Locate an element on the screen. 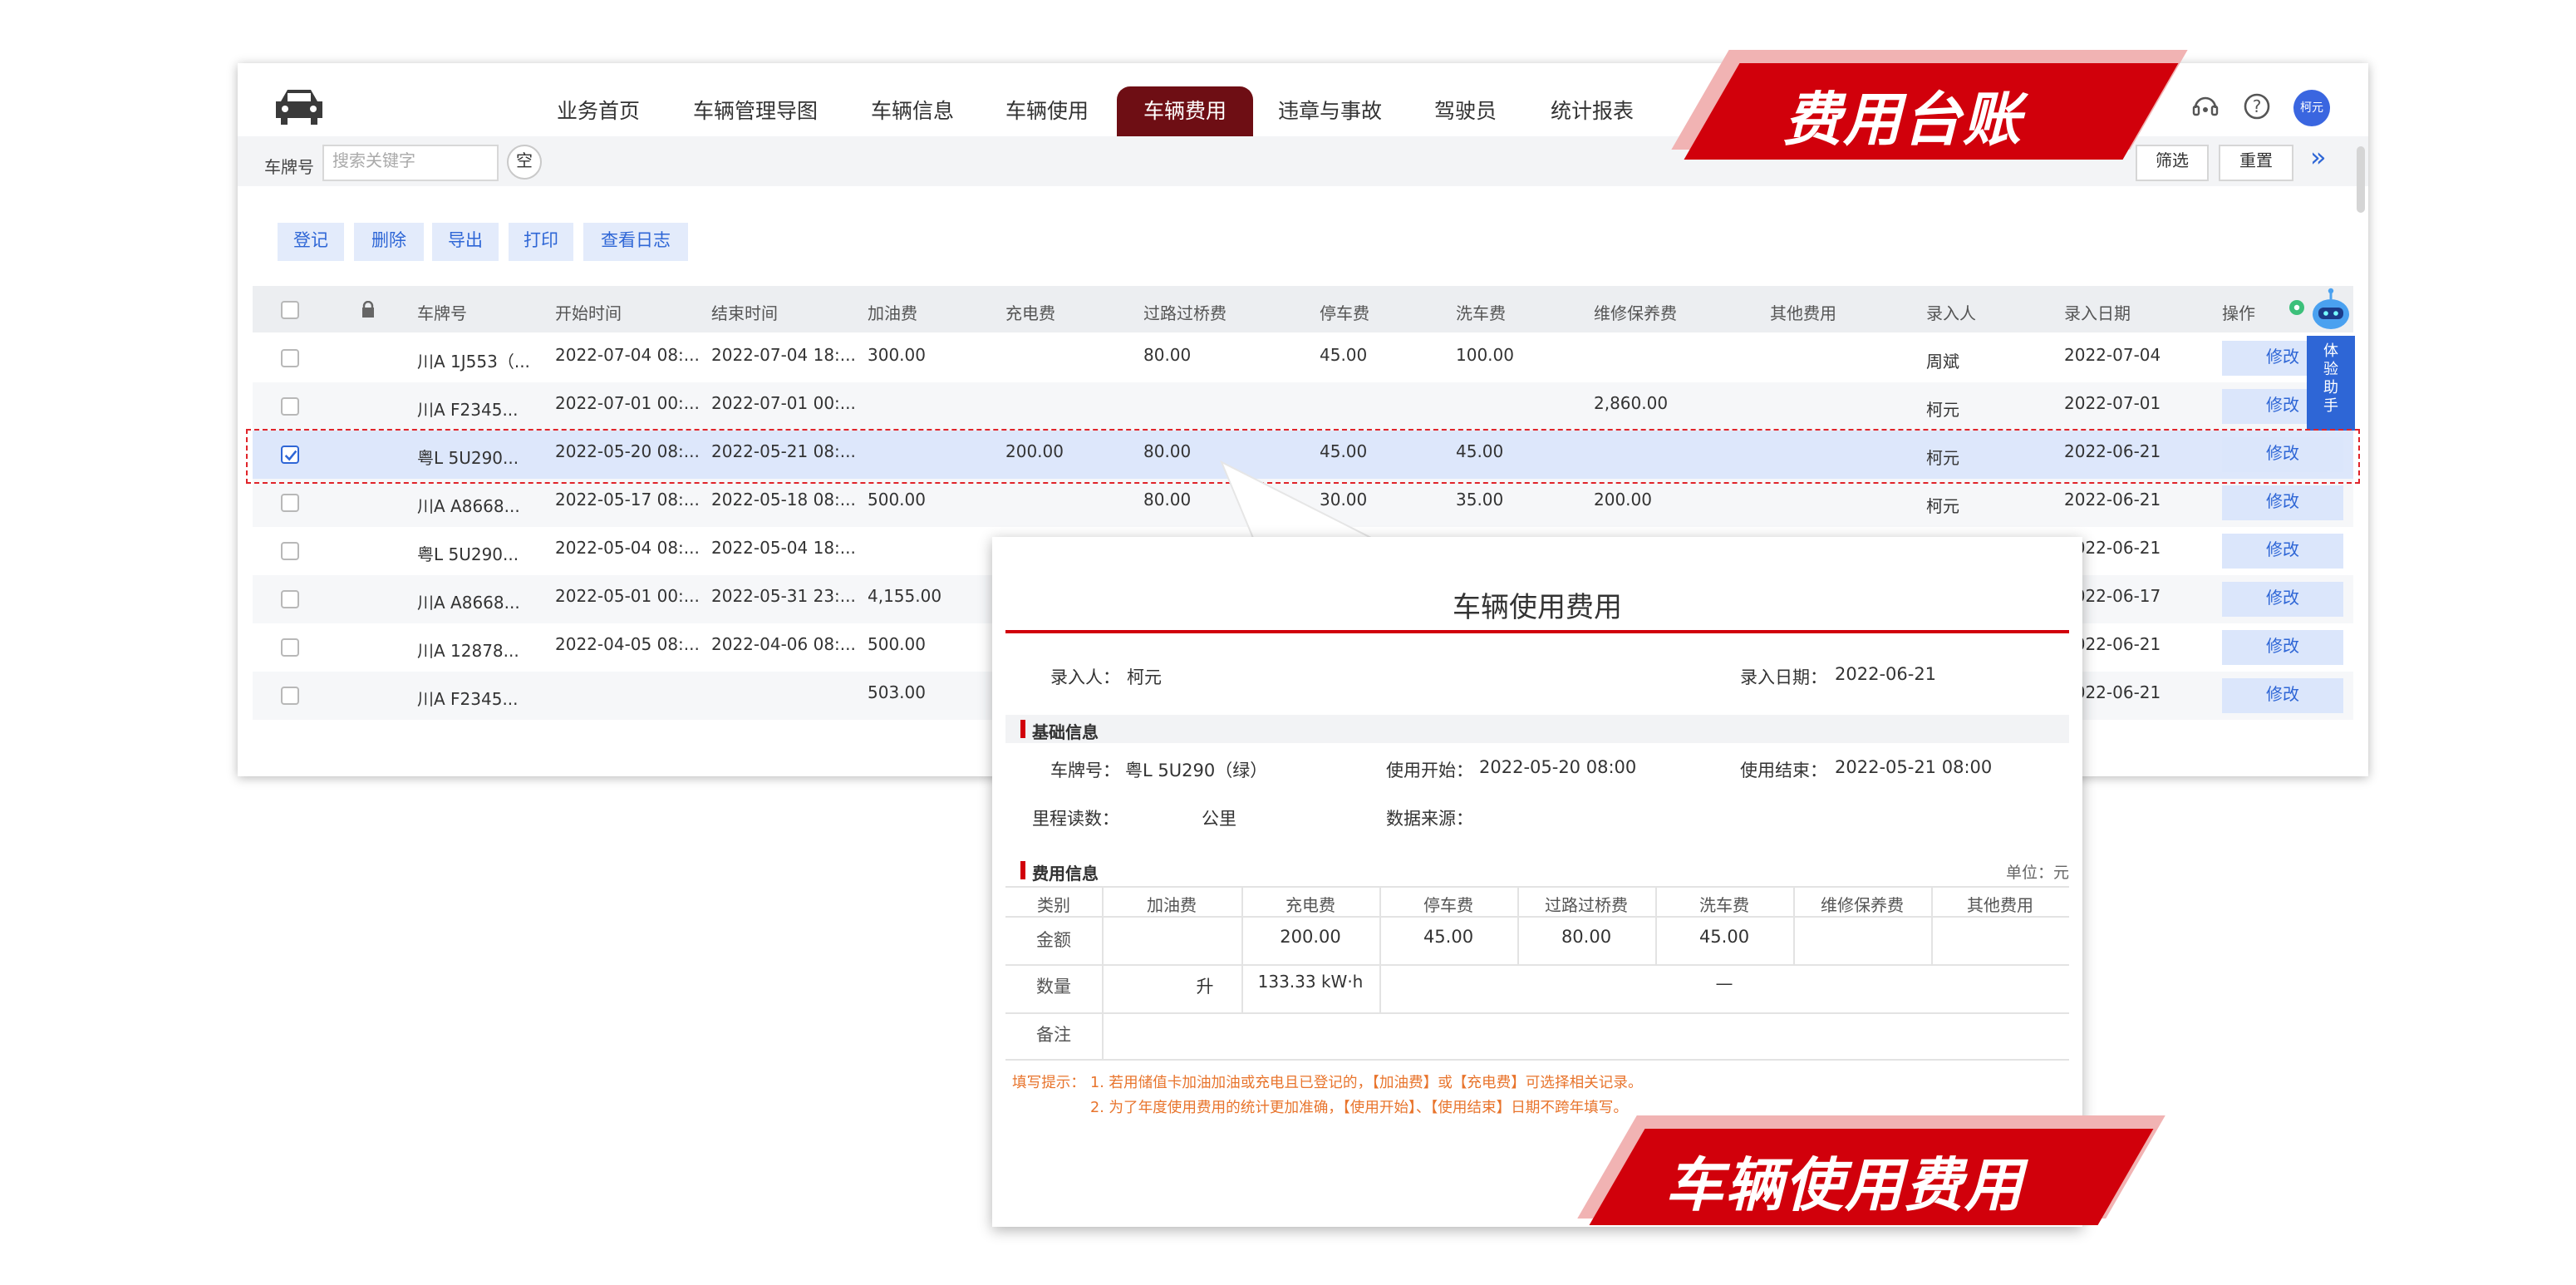  fee-column-header-5: 洗车费 is located at coordinates (1724, 907).